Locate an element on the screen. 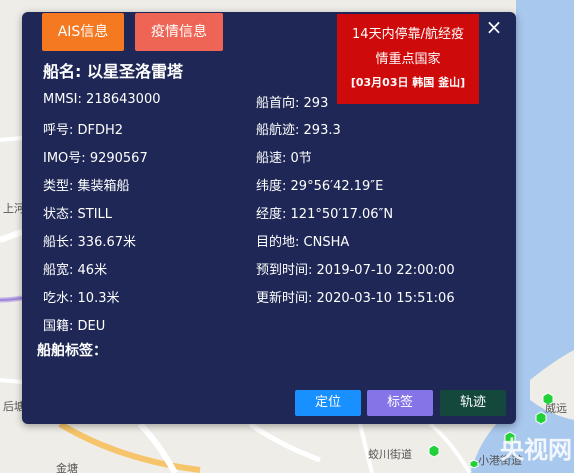  field-value: 10.3米 is located at coordinates (98, 298).